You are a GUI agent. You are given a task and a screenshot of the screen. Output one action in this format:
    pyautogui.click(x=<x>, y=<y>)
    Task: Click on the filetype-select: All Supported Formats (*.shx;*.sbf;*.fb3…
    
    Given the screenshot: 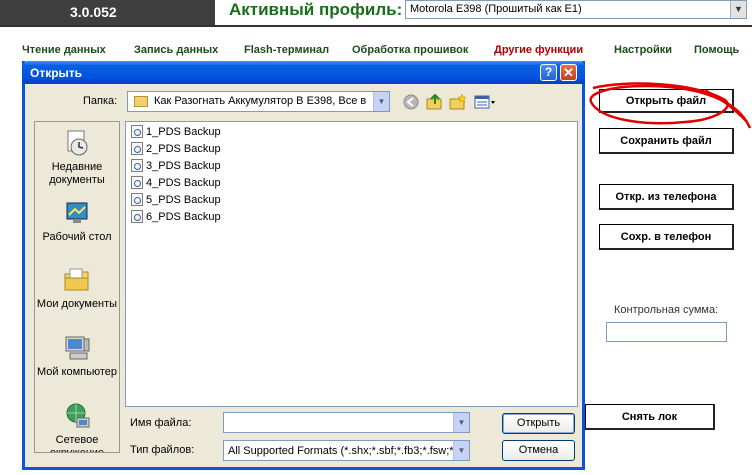 What is the action you would take?
    pyautogui.click(x=346, y=450)
    